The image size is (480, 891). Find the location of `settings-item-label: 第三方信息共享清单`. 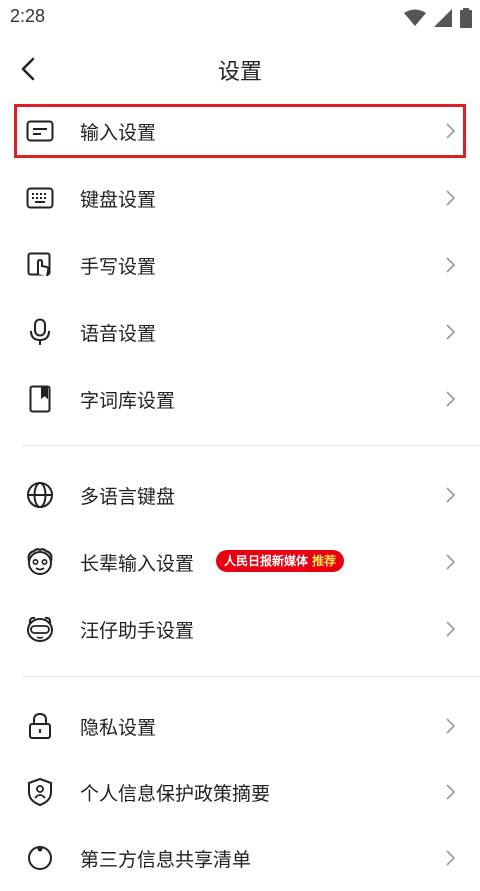

settings-item-label: 第三方信息共享清单 is located at coordinates (166, 859).